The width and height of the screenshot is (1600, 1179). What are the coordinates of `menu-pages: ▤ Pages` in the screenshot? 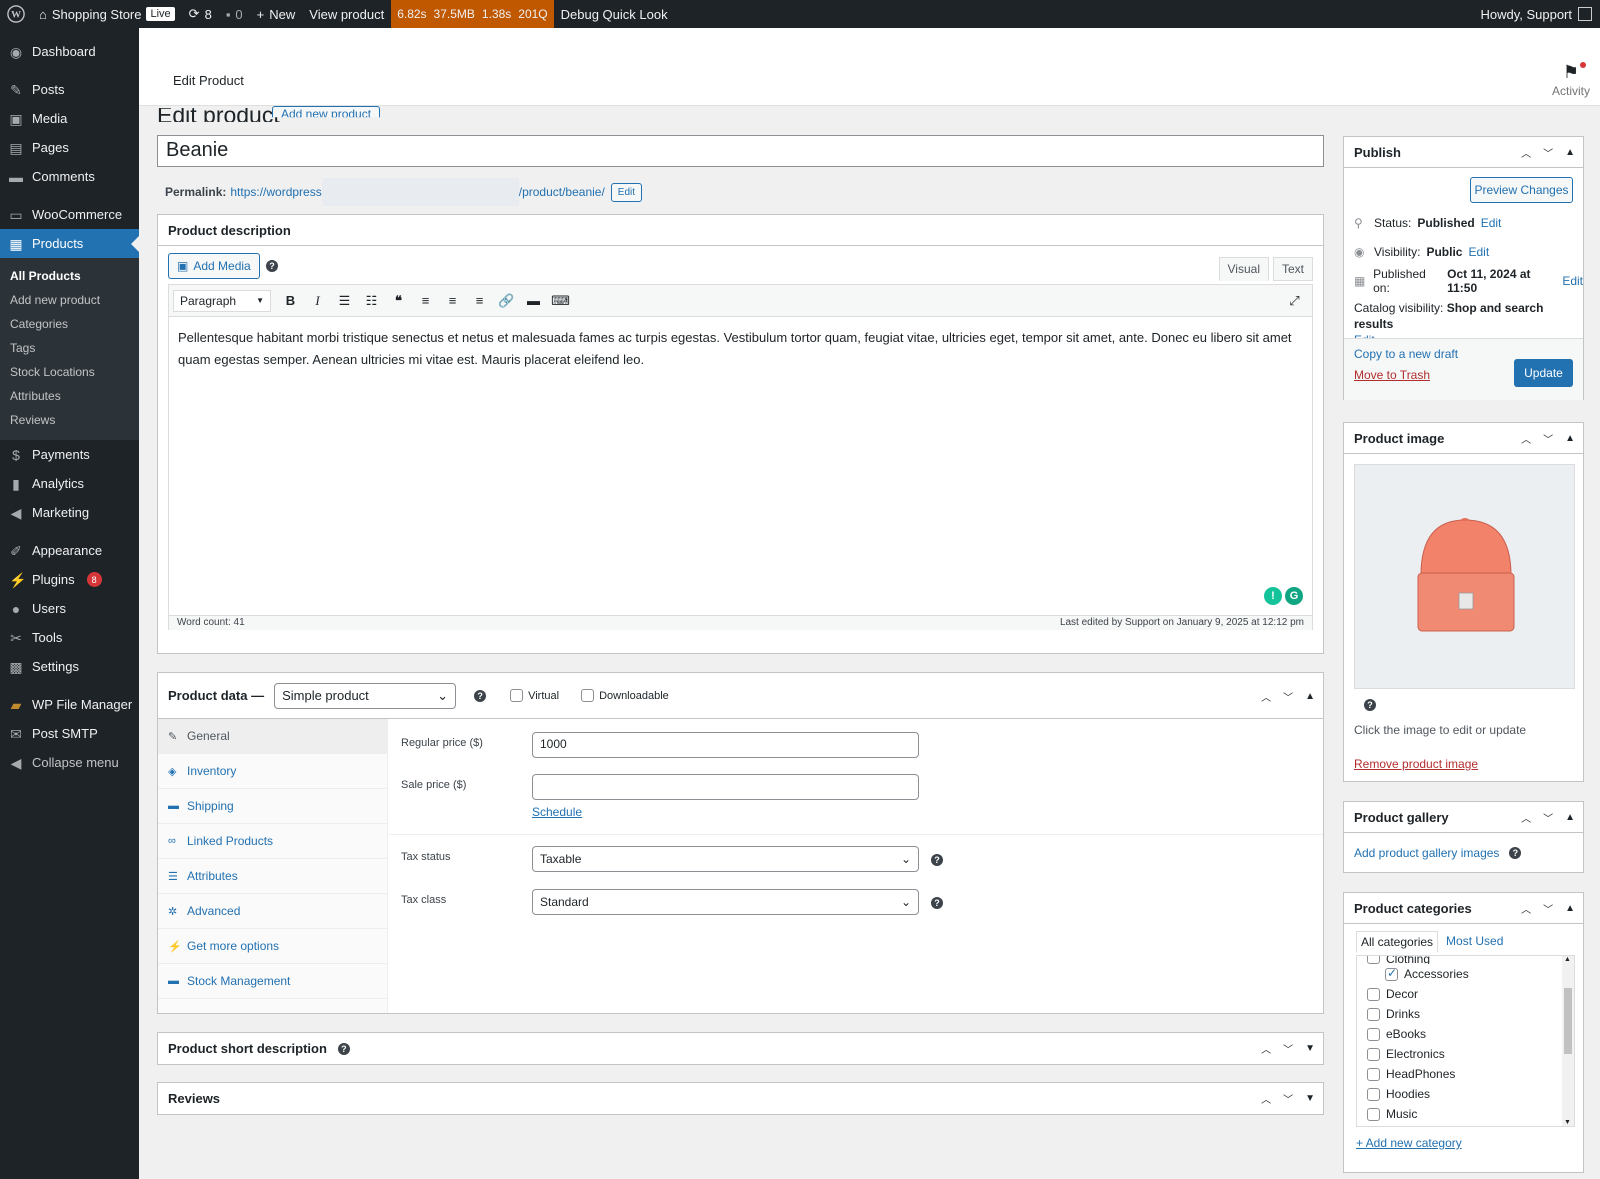 It's located at (69, 147).